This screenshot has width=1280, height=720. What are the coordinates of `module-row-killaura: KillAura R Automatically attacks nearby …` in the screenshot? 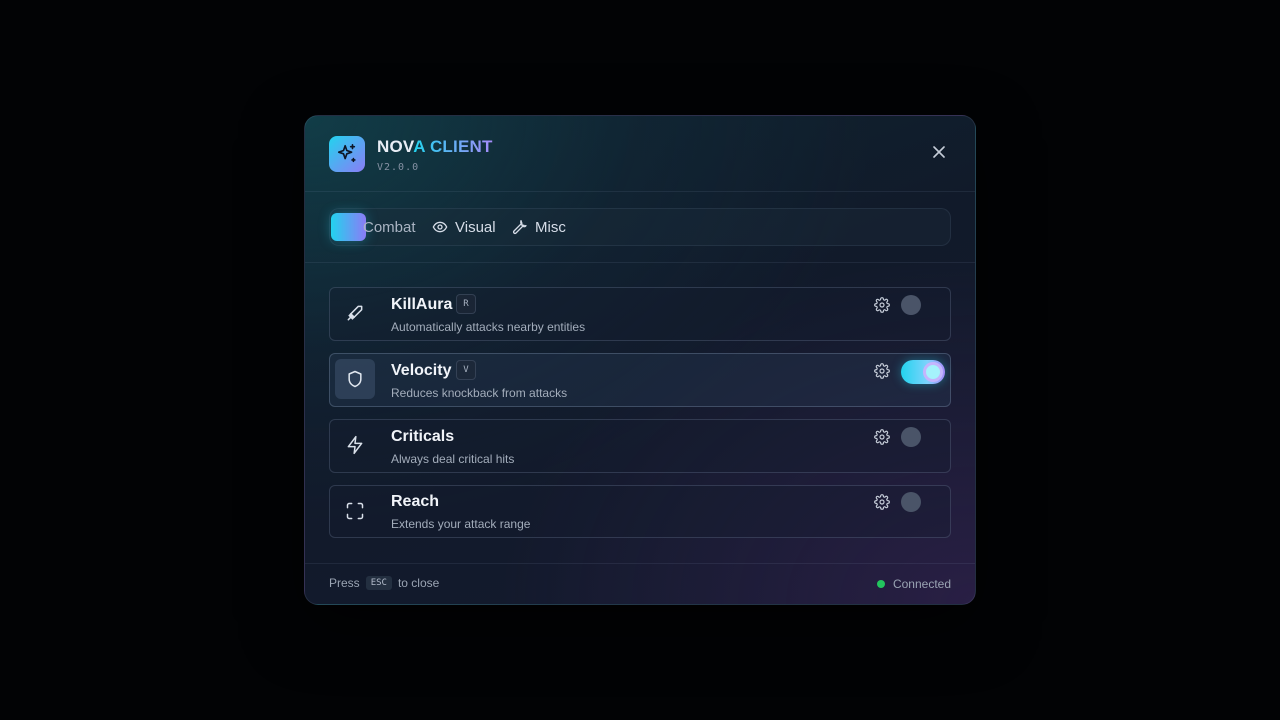 It's located at (640, 314).